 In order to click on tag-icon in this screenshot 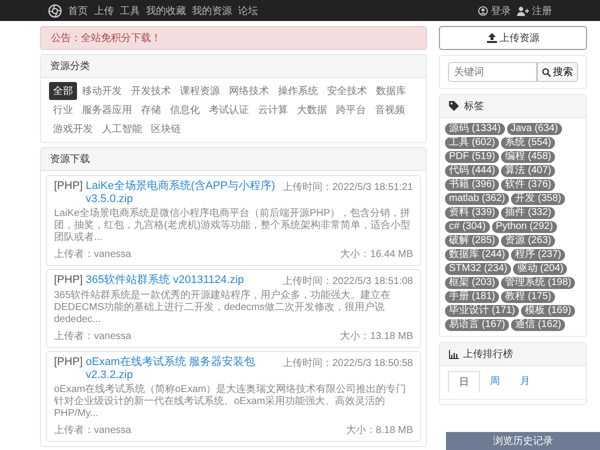, I will do `click(454, 106)`.